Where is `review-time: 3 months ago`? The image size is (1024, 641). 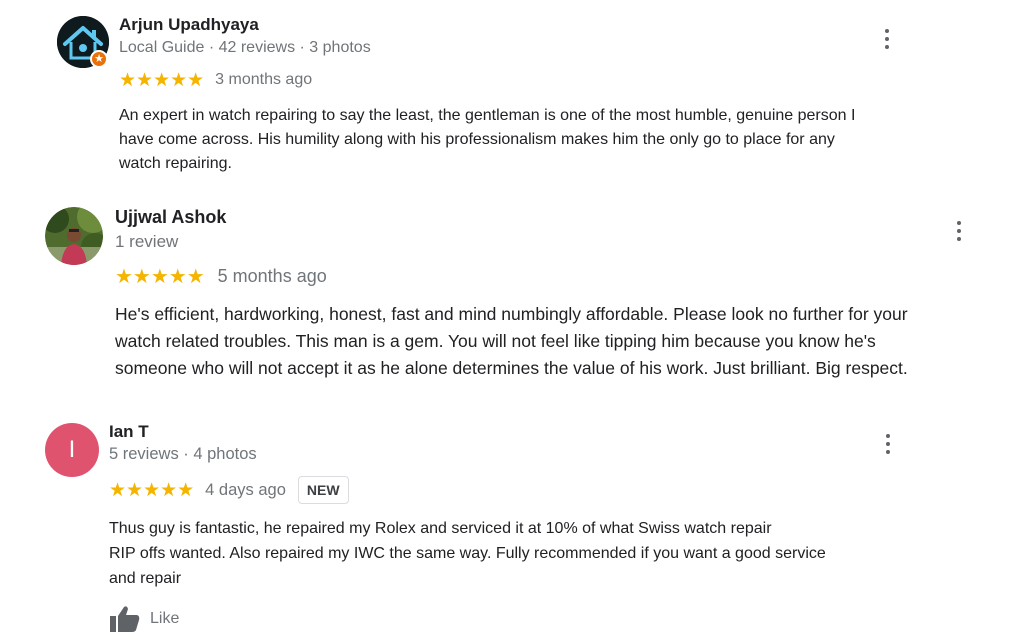
review-time: 3 months ago is located at coordinates (264, 79).